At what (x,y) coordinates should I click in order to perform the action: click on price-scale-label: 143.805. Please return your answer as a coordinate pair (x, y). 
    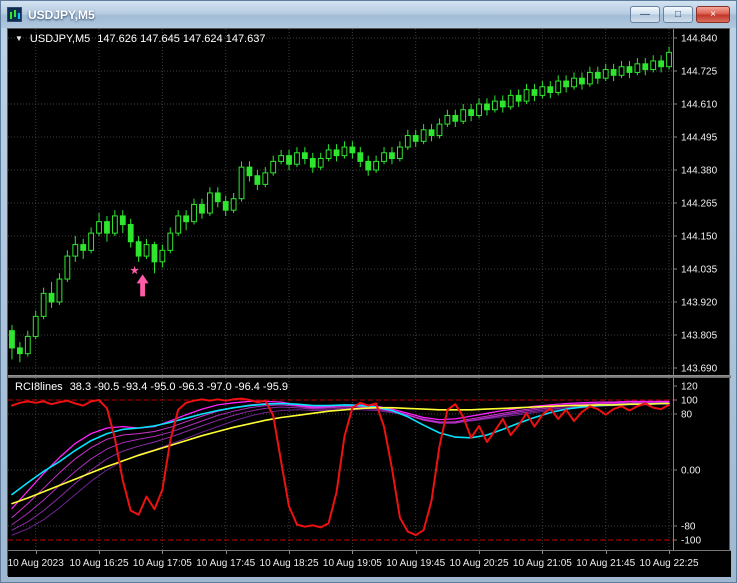
    Looking at the image, I should click on (699, 336).